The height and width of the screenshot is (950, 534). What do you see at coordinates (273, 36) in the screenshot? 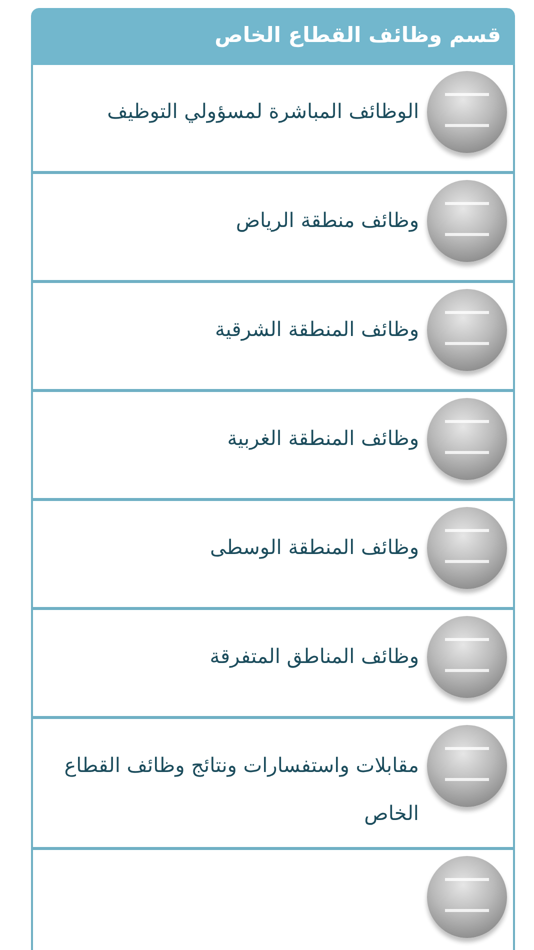
I see `section-title: قسم وظائف القطاع الخاص` at bounding box center [273, 36].